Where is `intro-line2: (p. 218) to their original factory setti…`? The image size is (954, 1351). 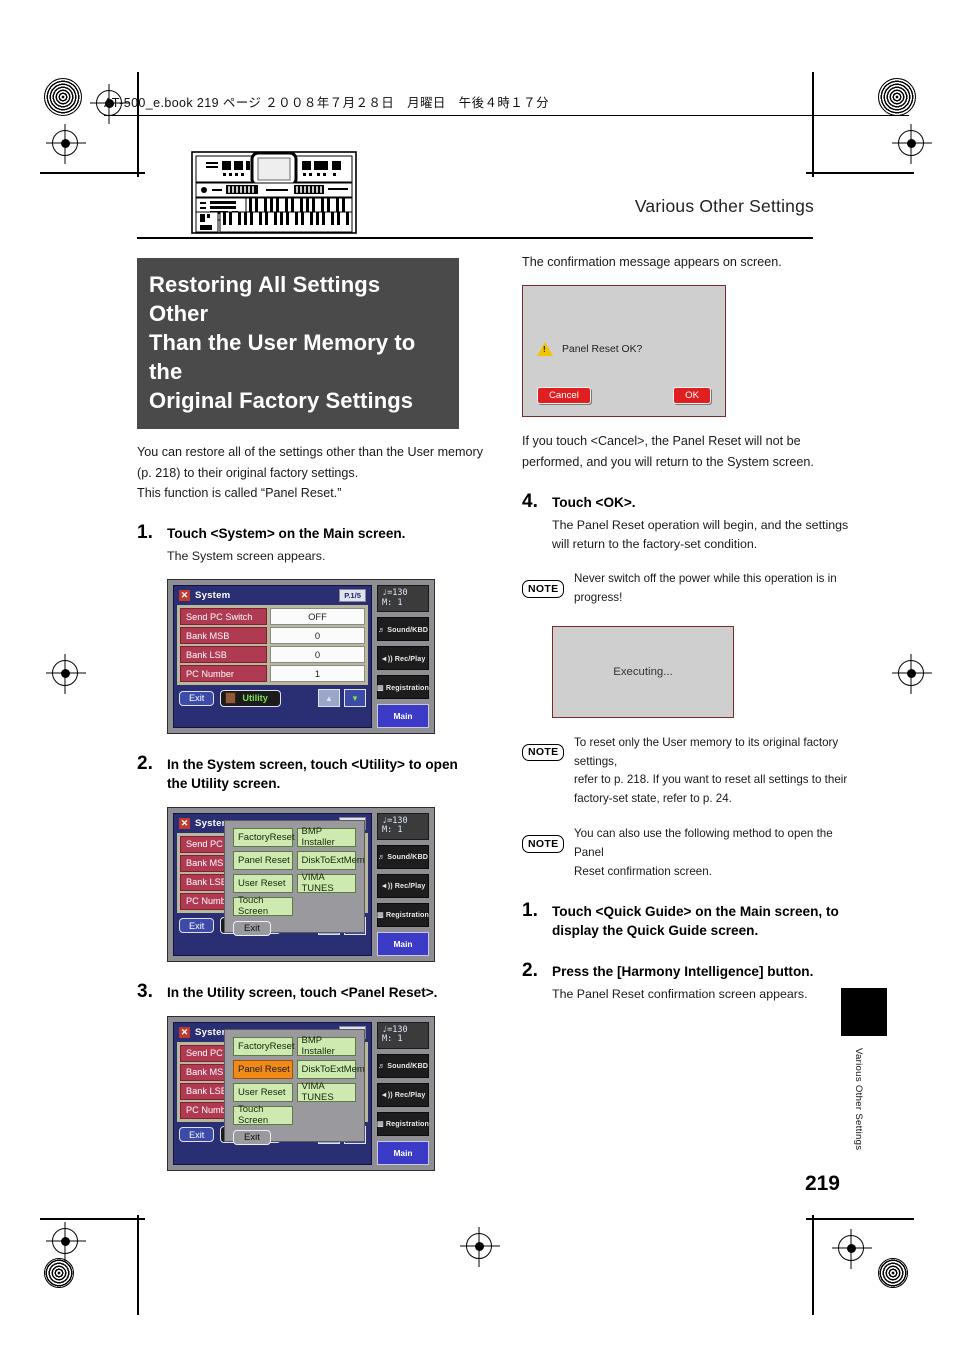 intro-line2: (p. 218) to their original factory setti… is located at coordinates (248, 472).